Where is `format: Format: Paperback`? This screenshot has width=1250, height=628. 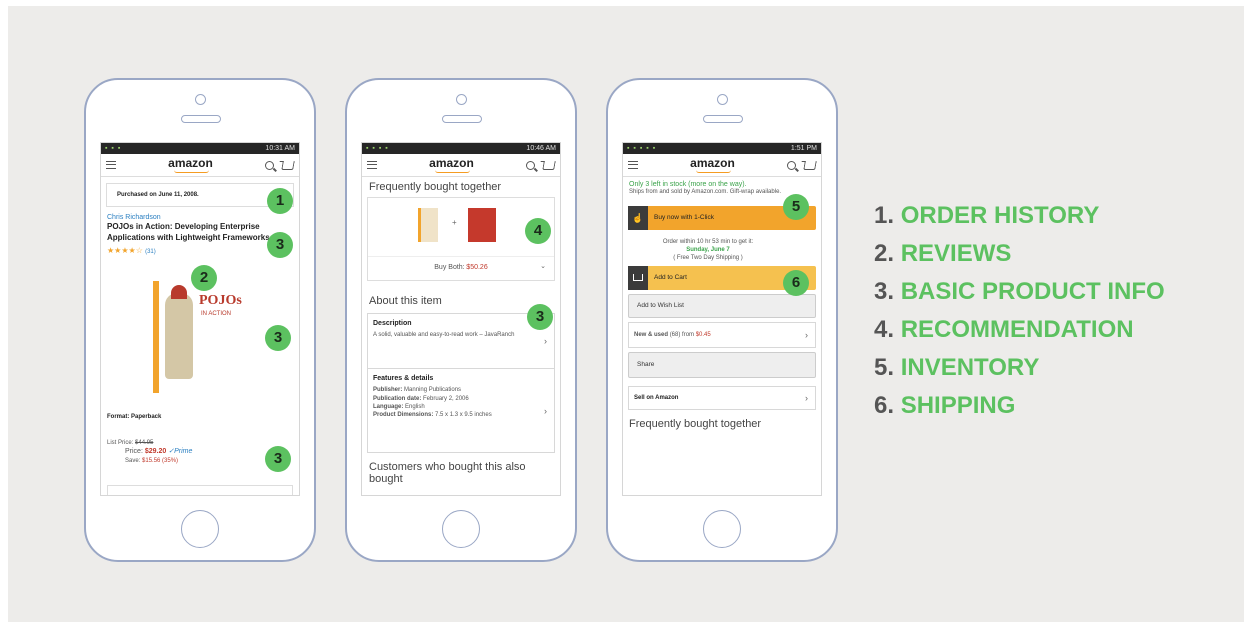
format: Format: Paperback is located at coordinates (134, 417).